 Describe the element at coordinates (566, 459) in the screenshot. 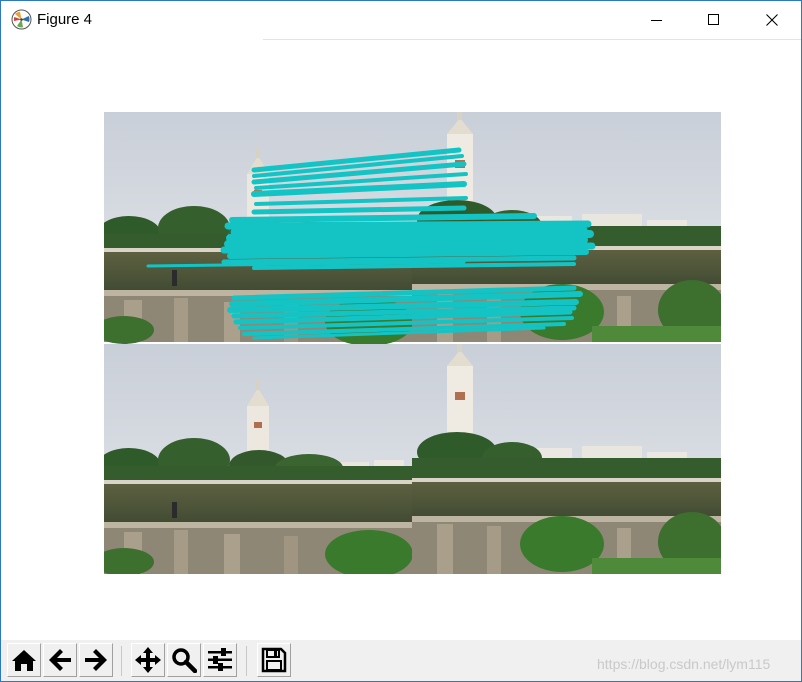

I see `bottom-right-image` at that location.